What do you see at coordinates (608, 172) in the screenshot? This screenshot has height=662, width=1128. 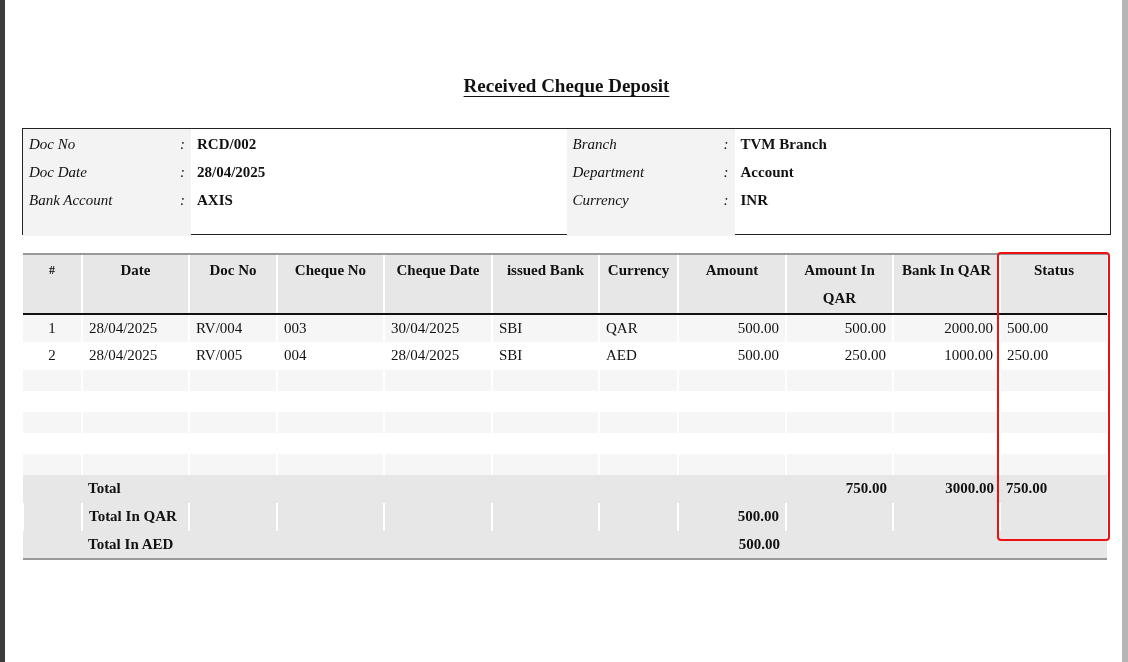 I see `field-label: Department` at bounding box center [608, 172].